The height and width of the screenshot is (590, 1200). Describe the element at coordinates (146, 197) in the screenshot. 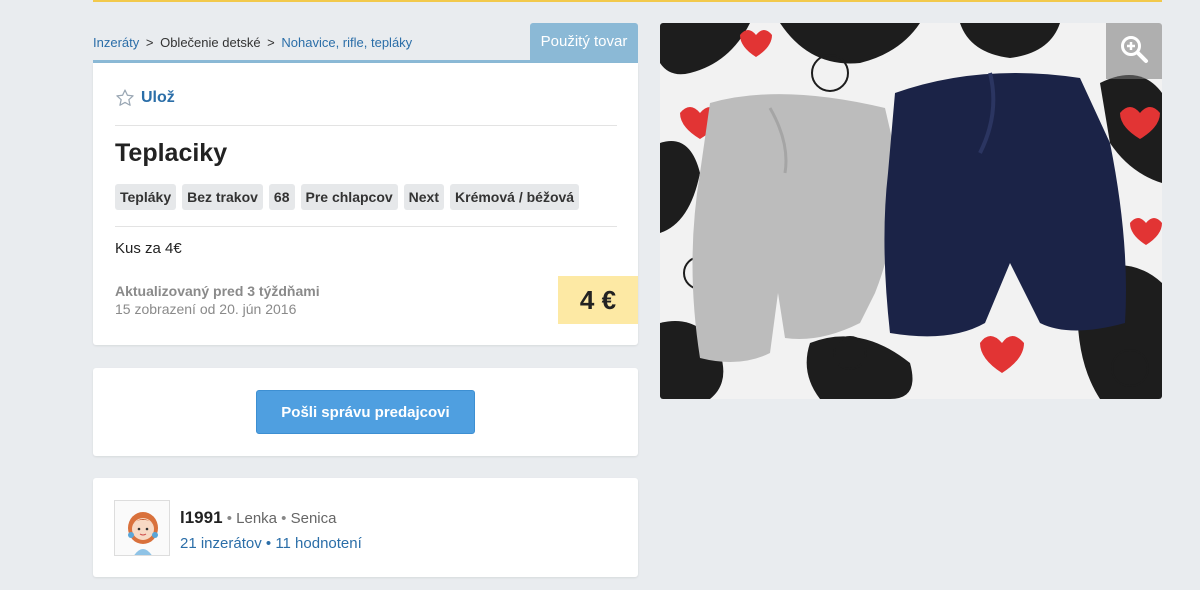

I see `tag: Tepláky` at that location.